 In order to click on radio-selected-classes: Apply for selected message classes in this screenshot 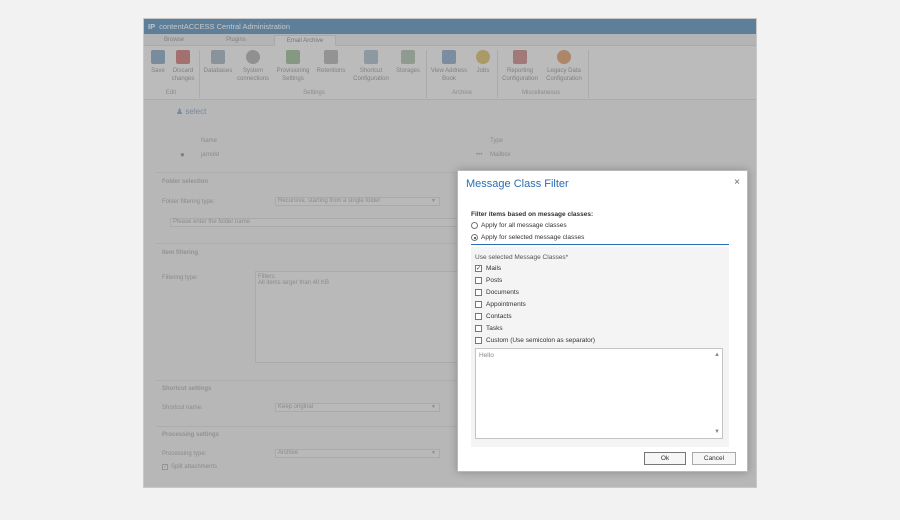, I will do `click(527, 237)`.